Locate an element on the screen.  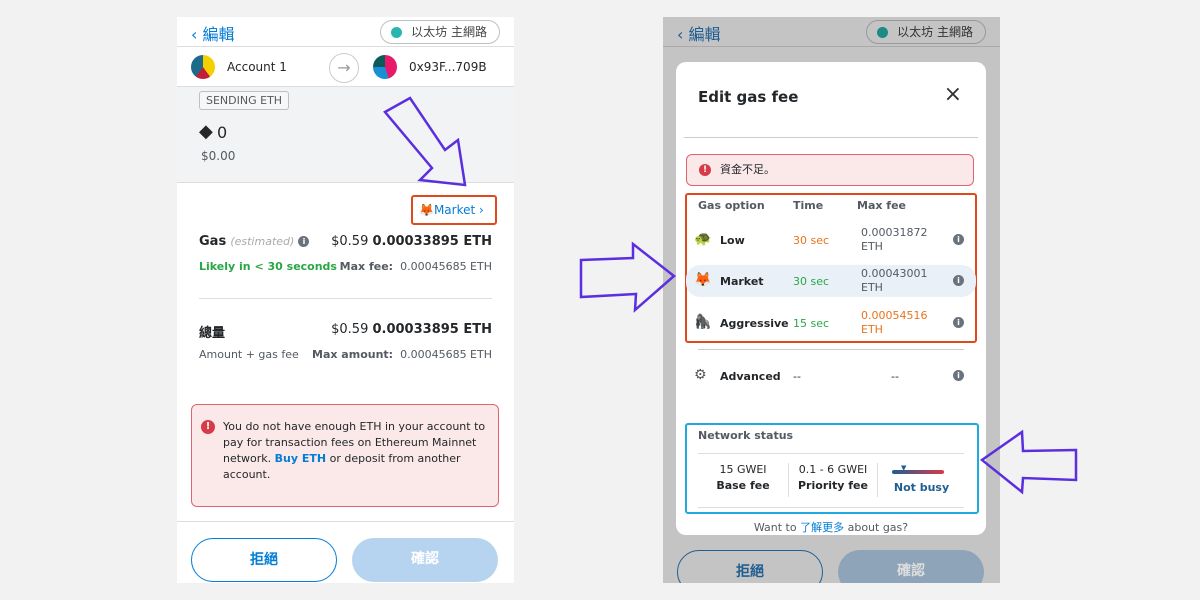
modal-title: Edit gas fee is located at coordinates (748, 97).